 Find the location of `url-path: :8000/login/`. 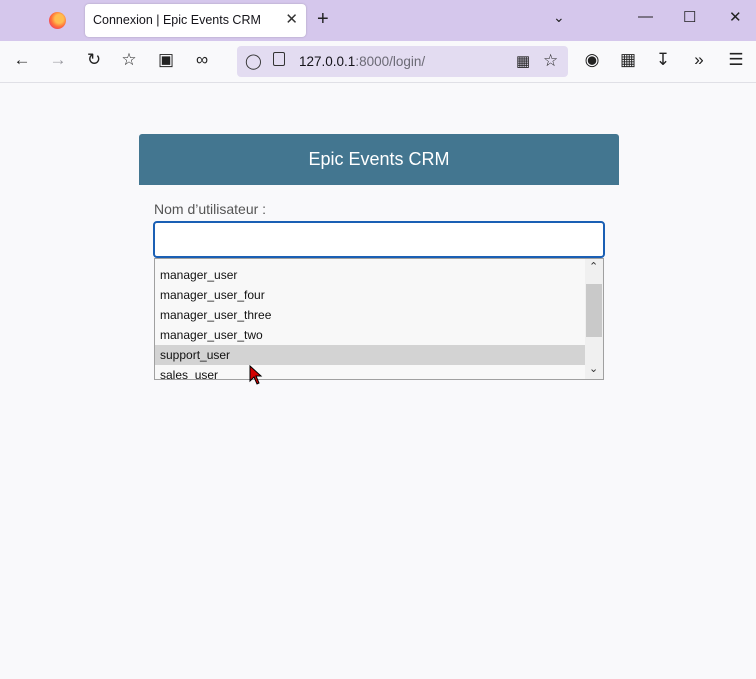

url-path: :8000/login/ is located at coordinates (390, 61).